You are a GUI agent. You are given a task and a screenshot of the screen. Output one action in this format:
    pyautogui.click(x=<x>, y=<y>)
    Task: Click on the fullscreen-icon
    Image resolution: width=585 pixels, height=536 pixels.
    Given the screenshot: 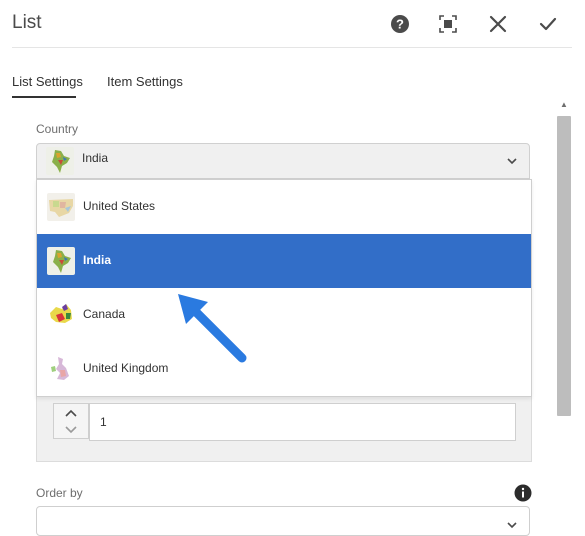 What is the action you would take?
    pyautogui.click(x=448, y=24)
    